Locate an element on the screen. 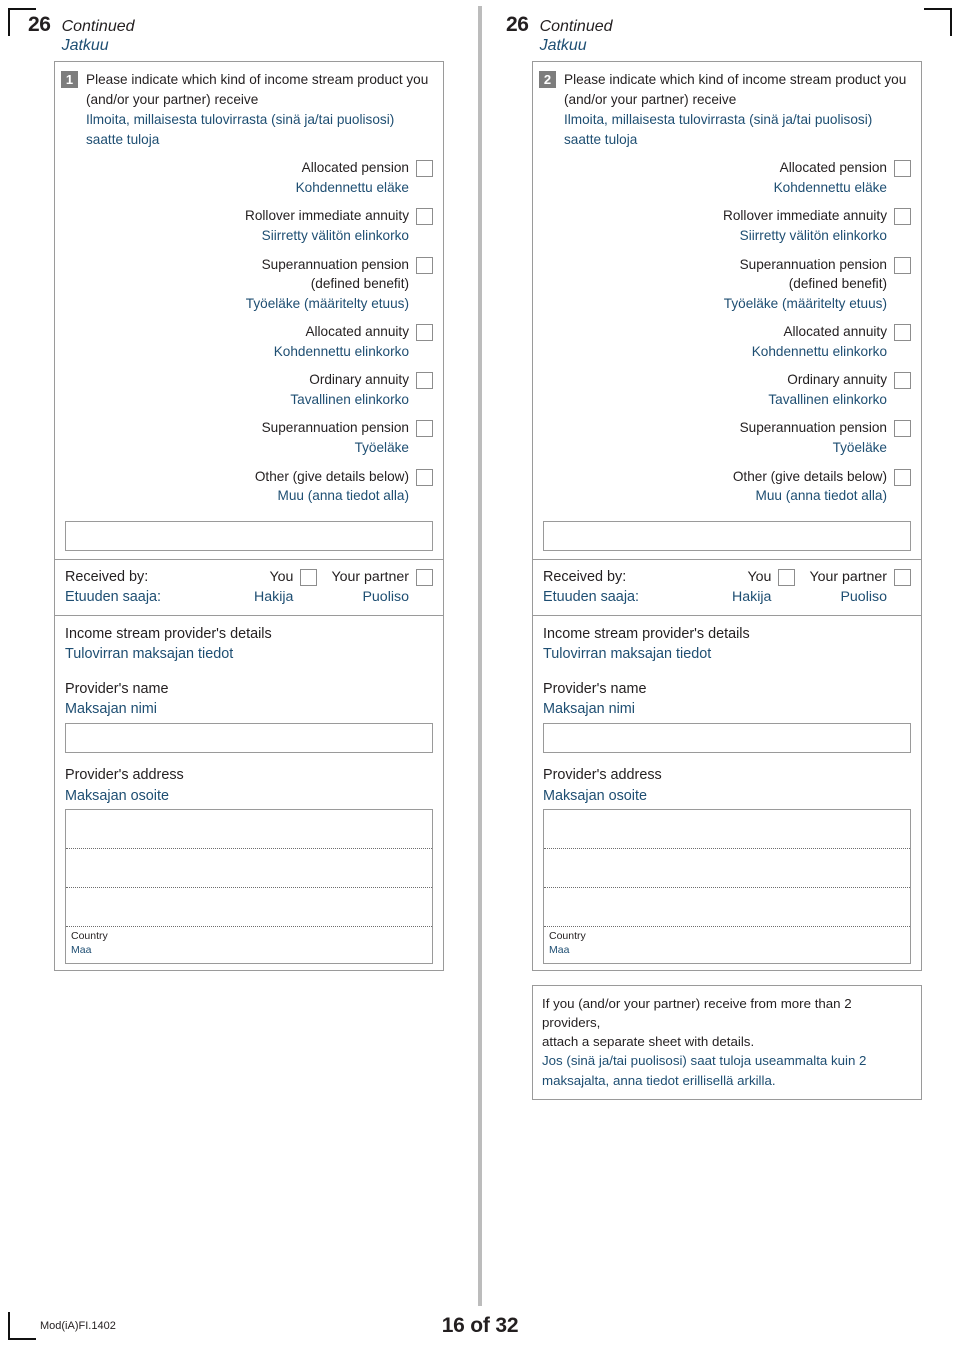  option-en-line2-1-2: (defined benefit) is located at coordinates (359, 284).